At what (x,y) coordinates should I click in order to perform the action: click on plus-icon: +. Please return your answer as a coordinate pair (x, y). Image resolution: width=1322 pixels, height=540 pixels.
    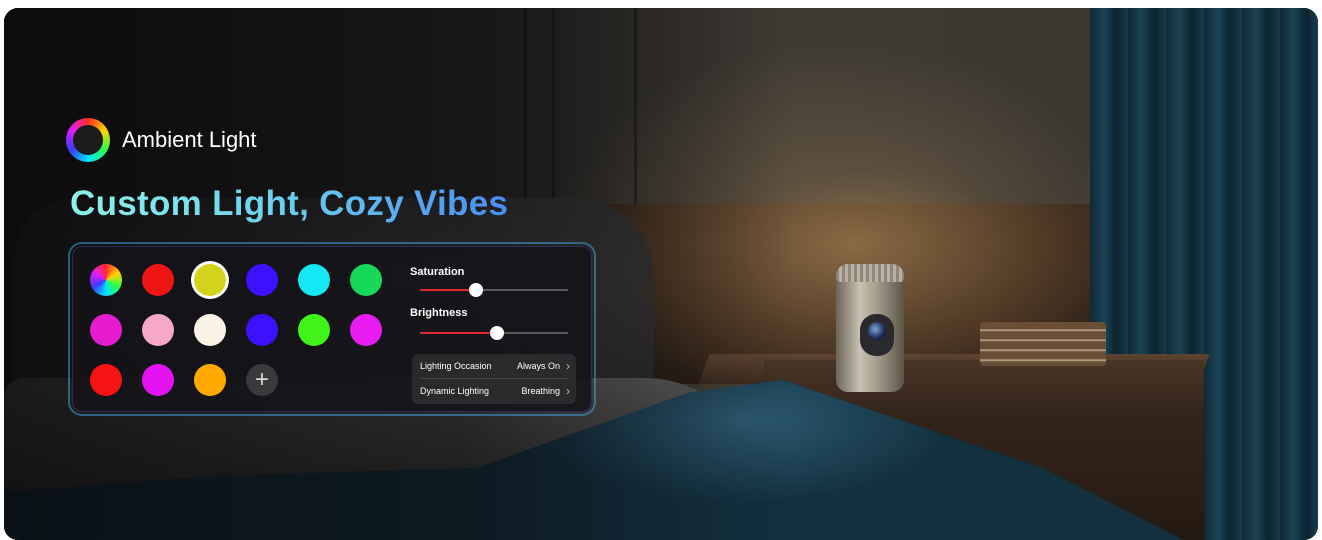
    Looking at the image, I should click on (261, 379).